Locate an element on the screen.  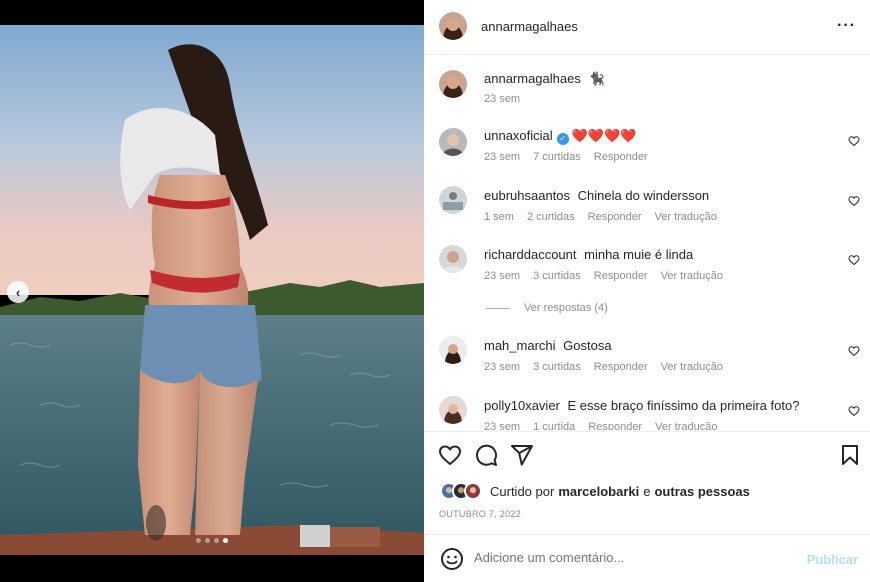
replies-divider is located at coordinates (498, 308).